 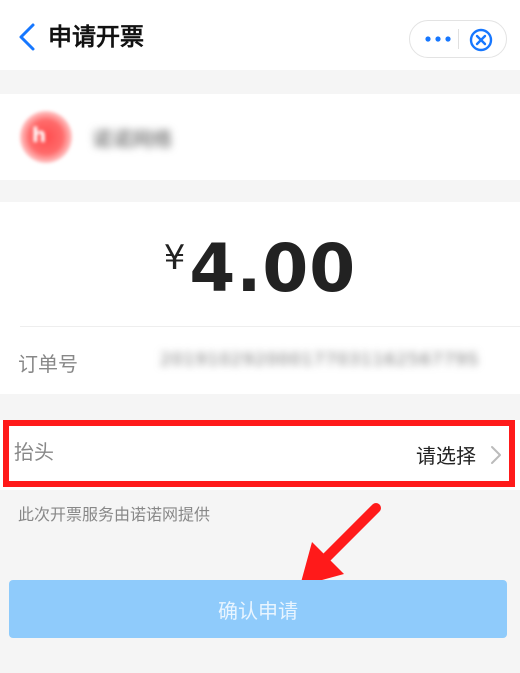 What do you see at coordinates (114, 514) in the screenshot?
I see `provider-note: 此次开票服务由诺诺网提供` at bounding box center [114, 514].